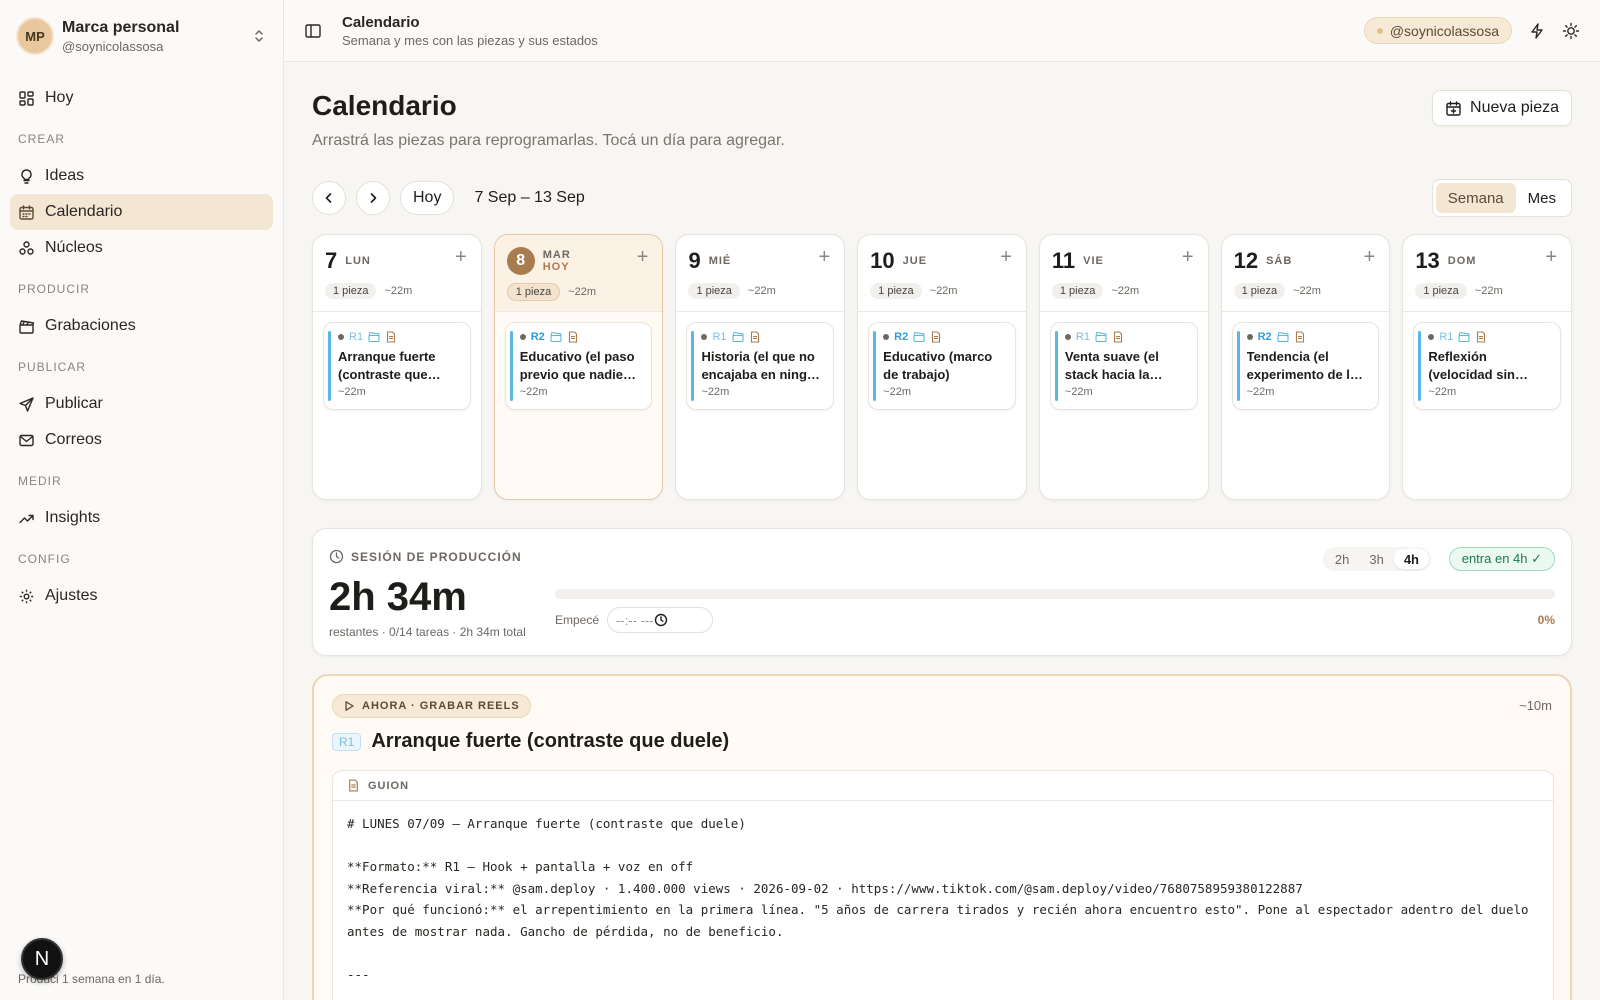 The width and height of the screenshot is (1600, 1000). Describe the element at coordinates (141, 248) in the screenshot. I see `sidebar-item-nucleos: Núcleos` at that location.